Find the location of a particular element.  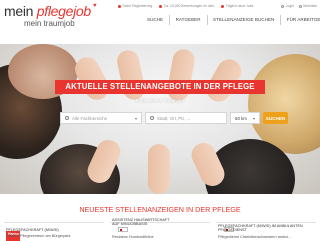

hero-headline: AKTUELLE STELLENANGEBOTE IN DER PFLEGE is located at coordinates (160, 87).